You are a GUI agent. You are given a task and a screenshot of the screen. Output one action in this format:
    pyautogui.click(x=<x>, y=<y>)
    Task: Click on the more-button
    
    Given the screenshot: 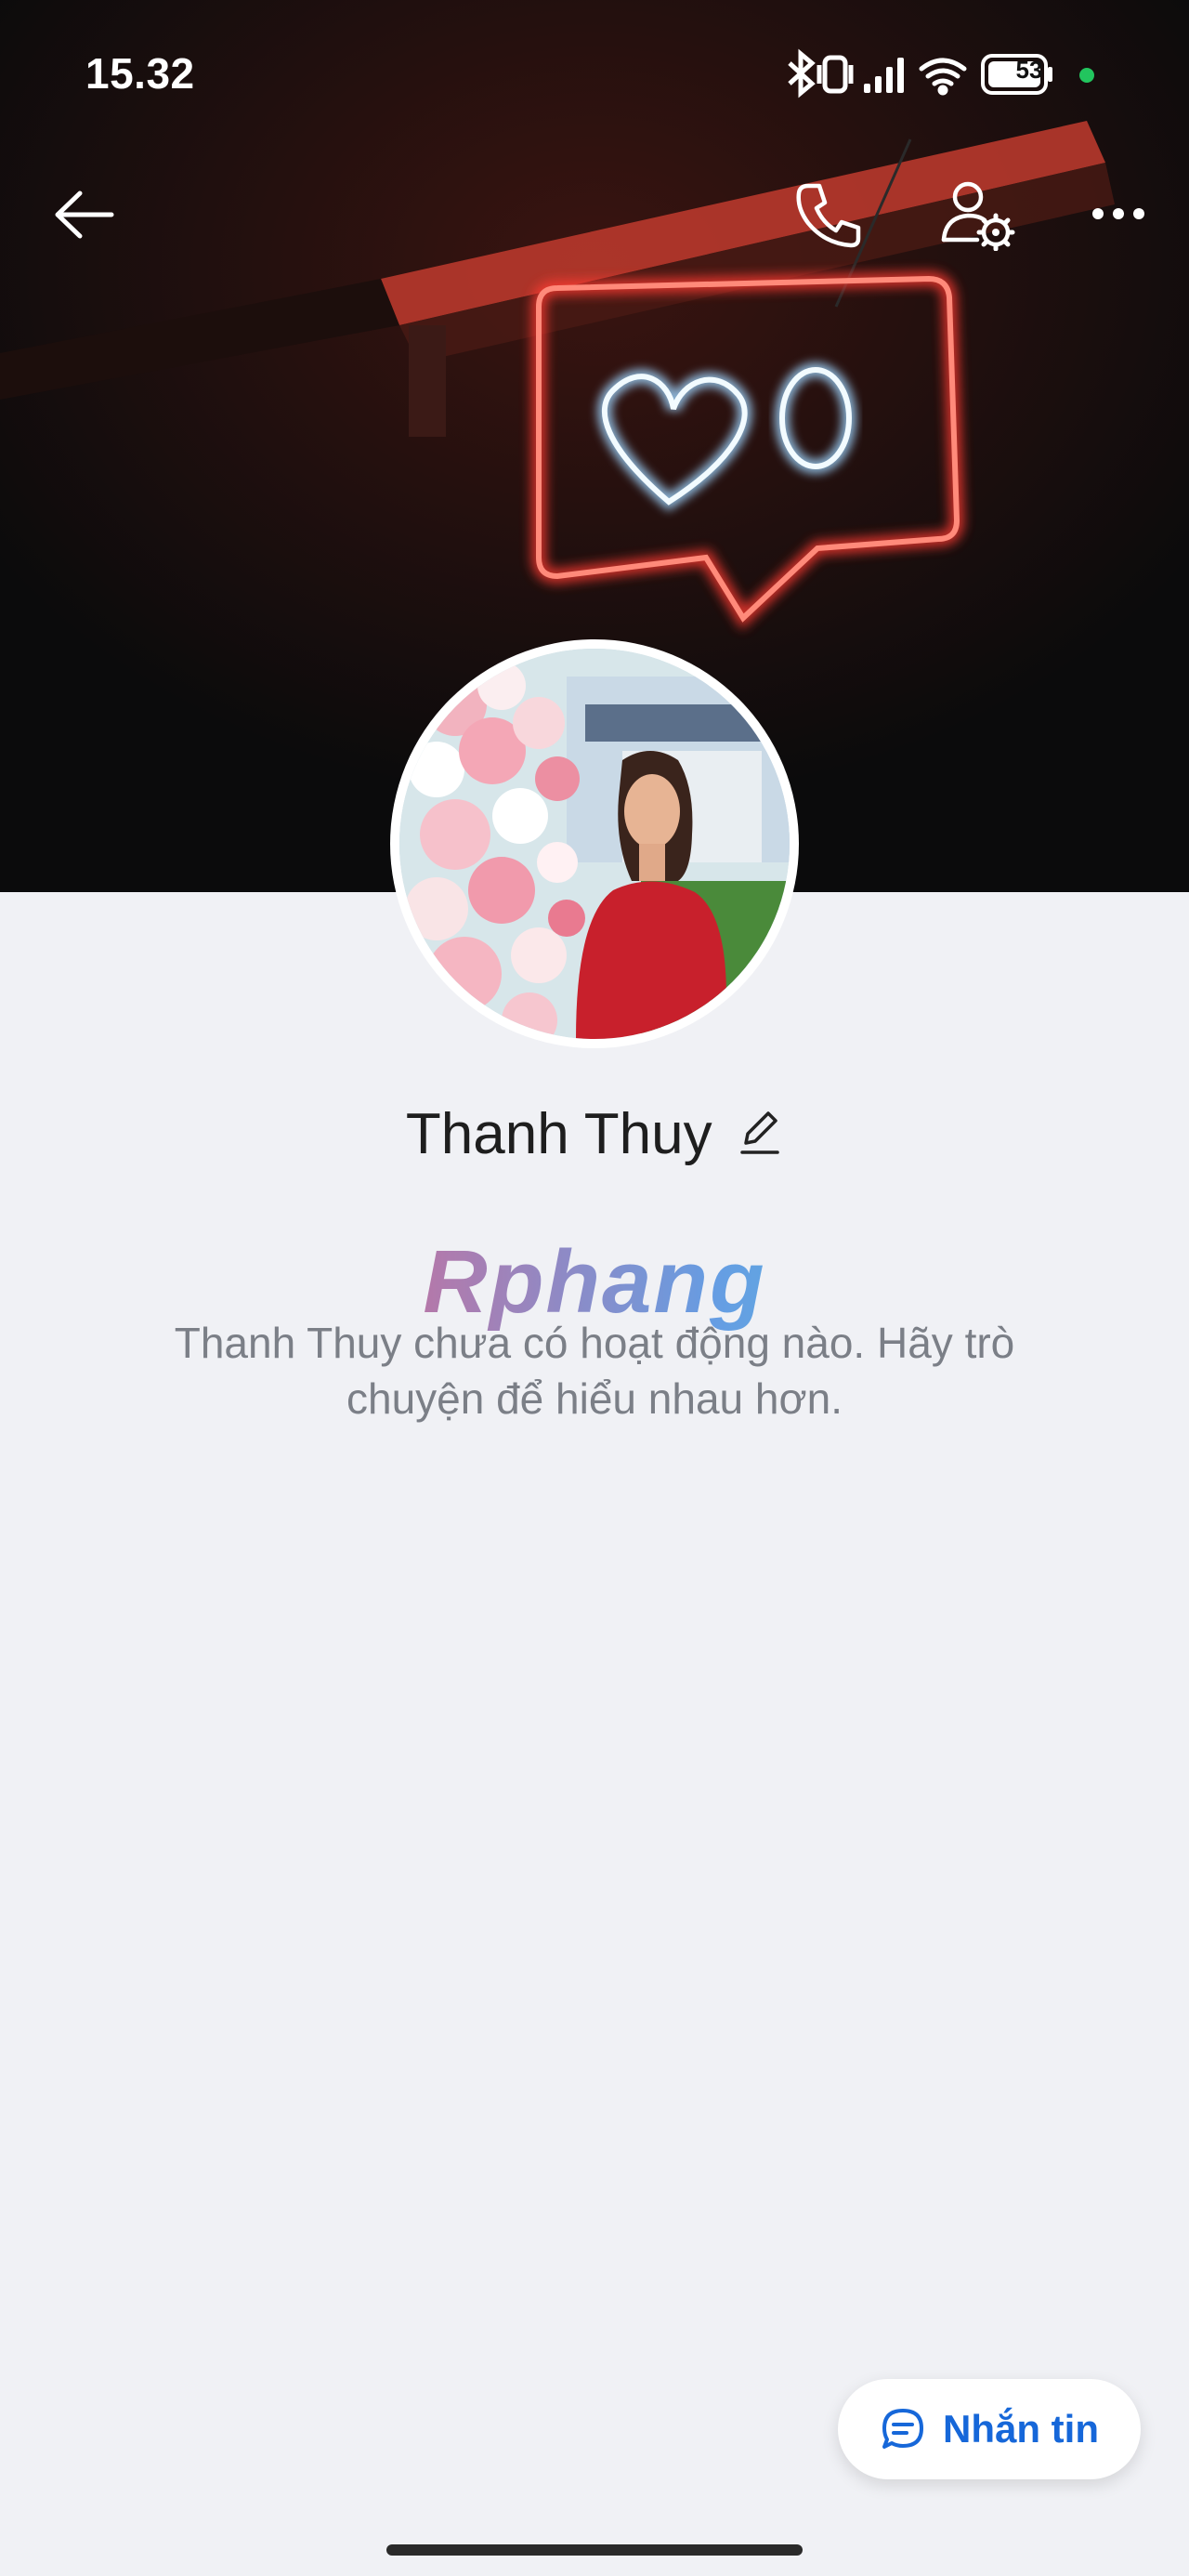 What is the action you would take?
    pyautogui.click(x=1120, y=216)
    